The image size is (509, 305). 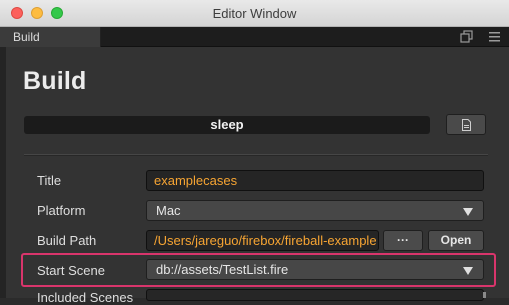 What do you see at coordinates (254, 37) in the screenshot?
I see `tab-bar: Build` at bounding box center [254, 37].